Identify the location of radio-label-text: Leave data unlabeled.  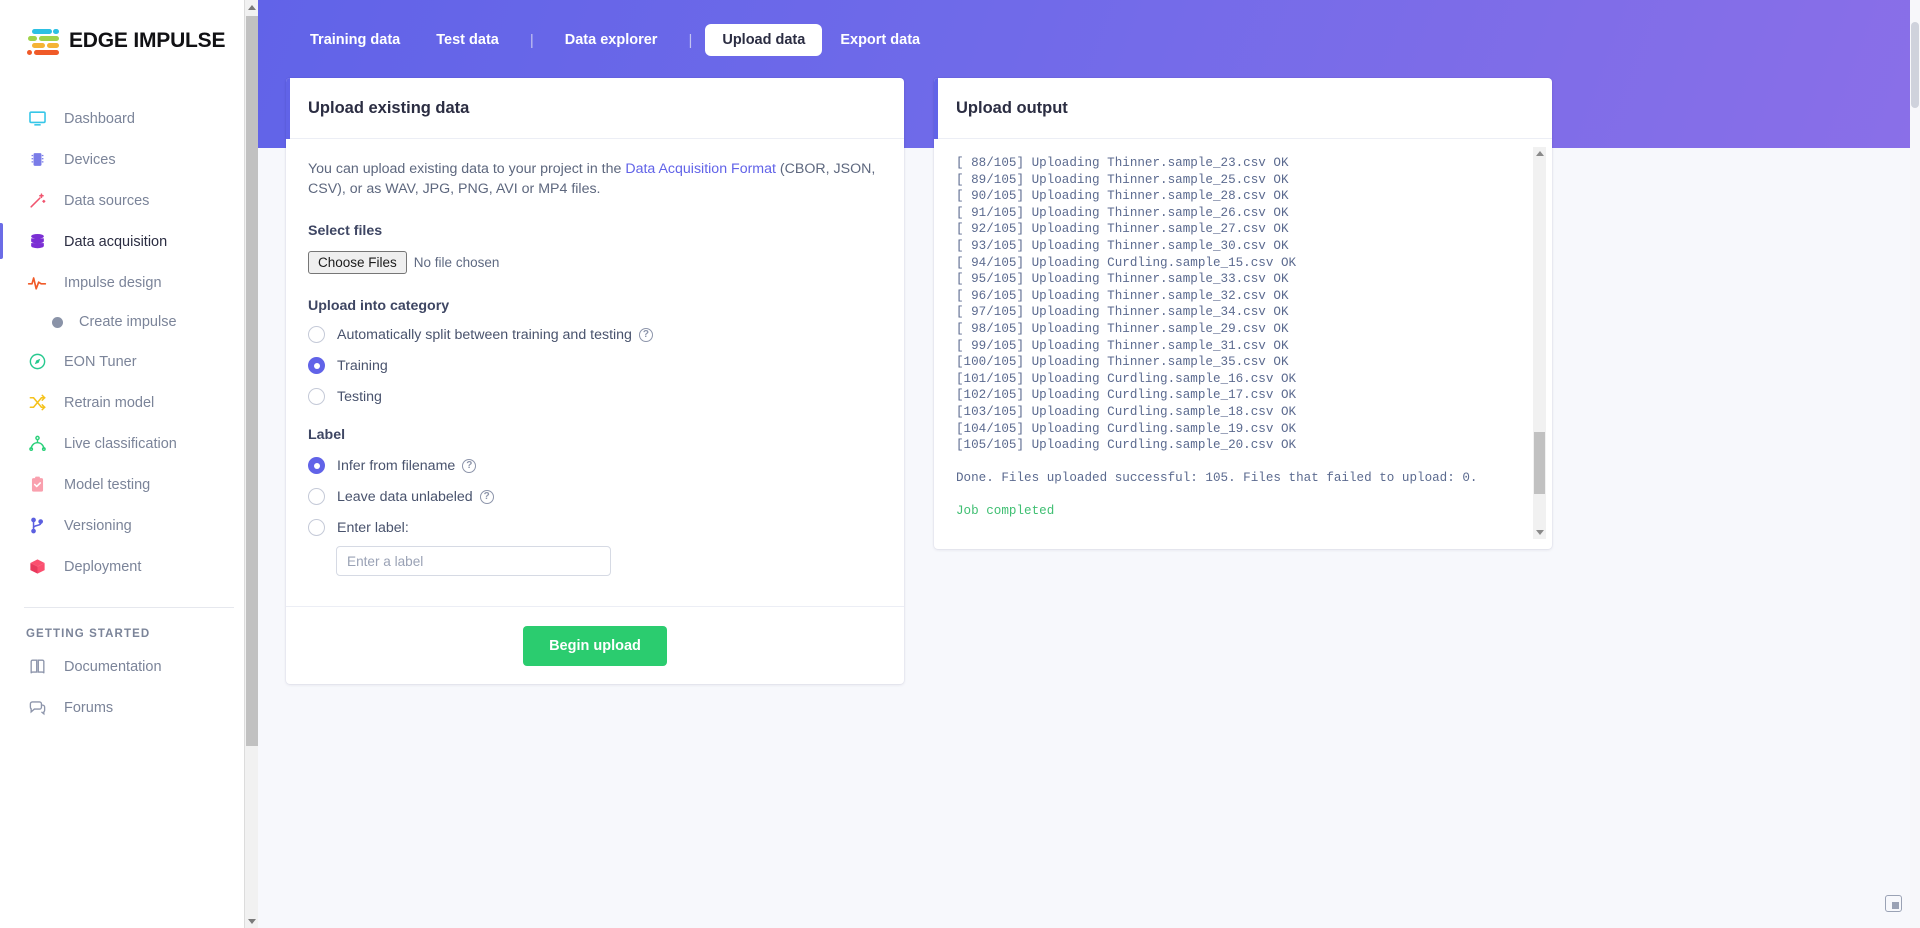
(405, 496).